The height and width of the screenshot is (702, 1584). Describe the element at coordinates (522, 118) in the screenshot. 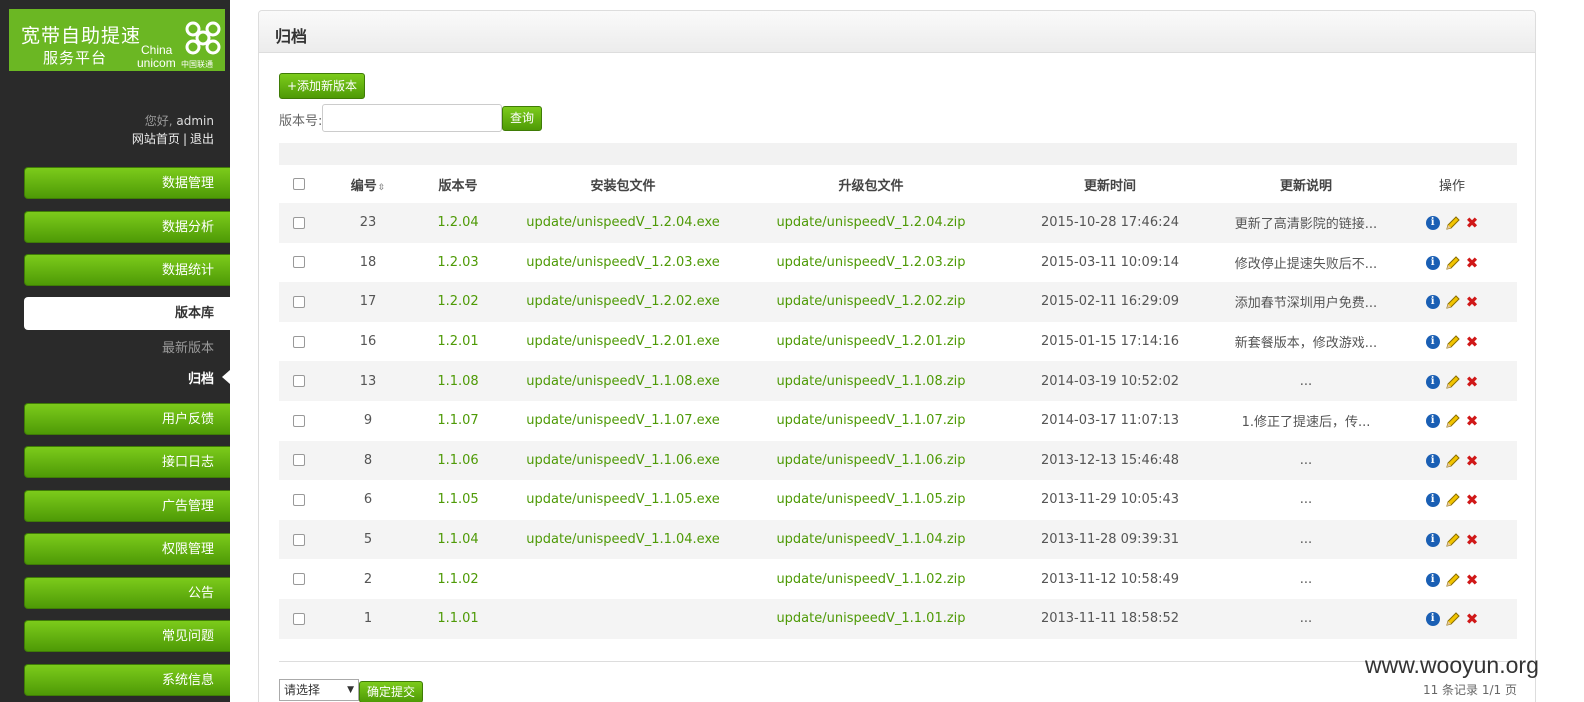

I see `search-button: 查询` at that location.